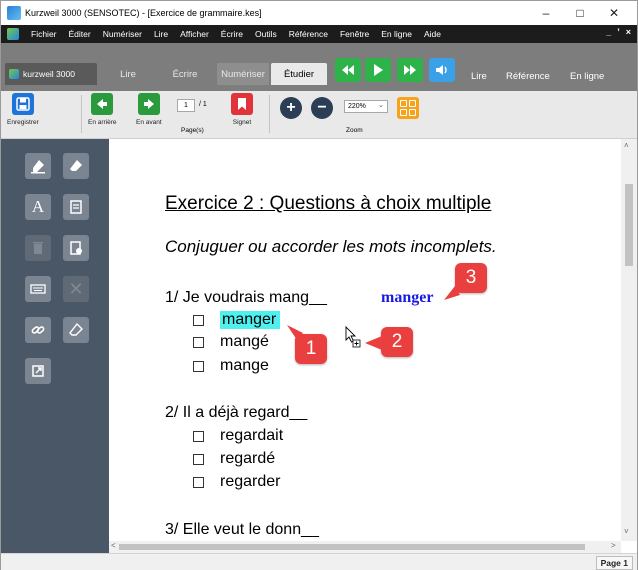 The image size is (638, 570). Describe the element at coordinates (626, 531) in the screenshot. I see `scroll-down-arrow-icon: ˅` at that location.